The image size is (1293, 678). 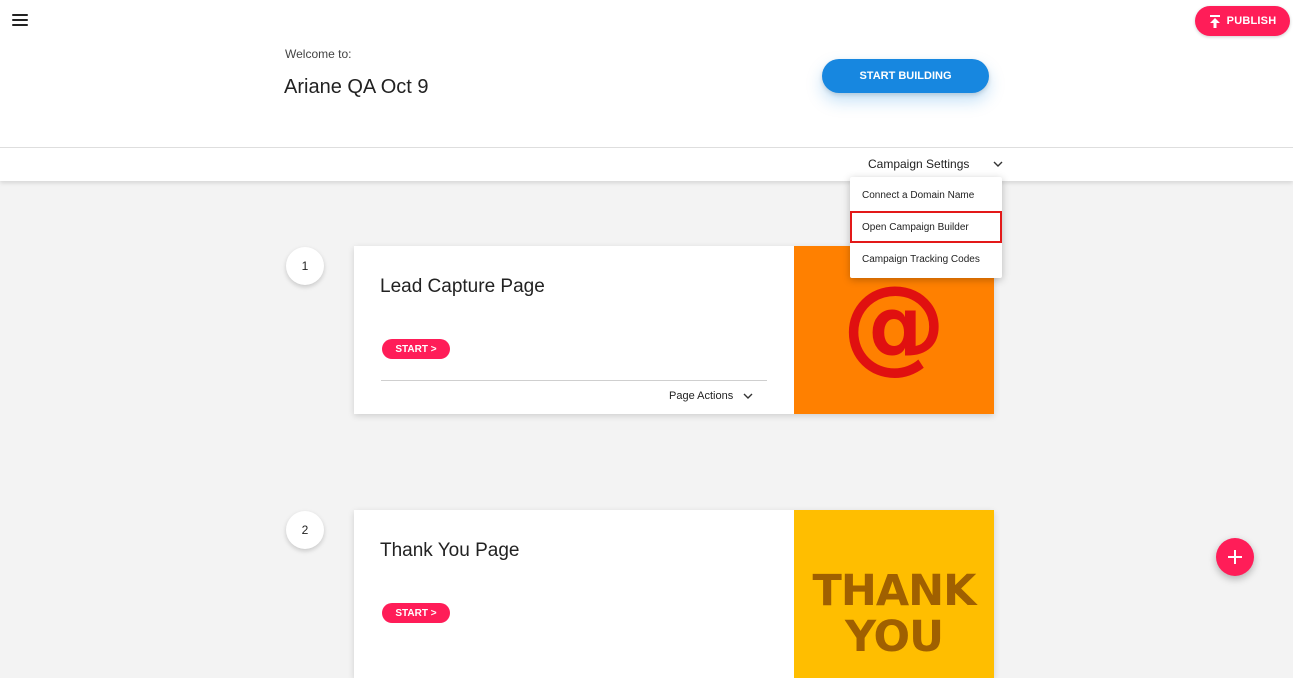 What do you see at coordinates (1251, 21) in the screenshot?
I see `publish-label: PUBLISH` at bounding box center [1251, 21].